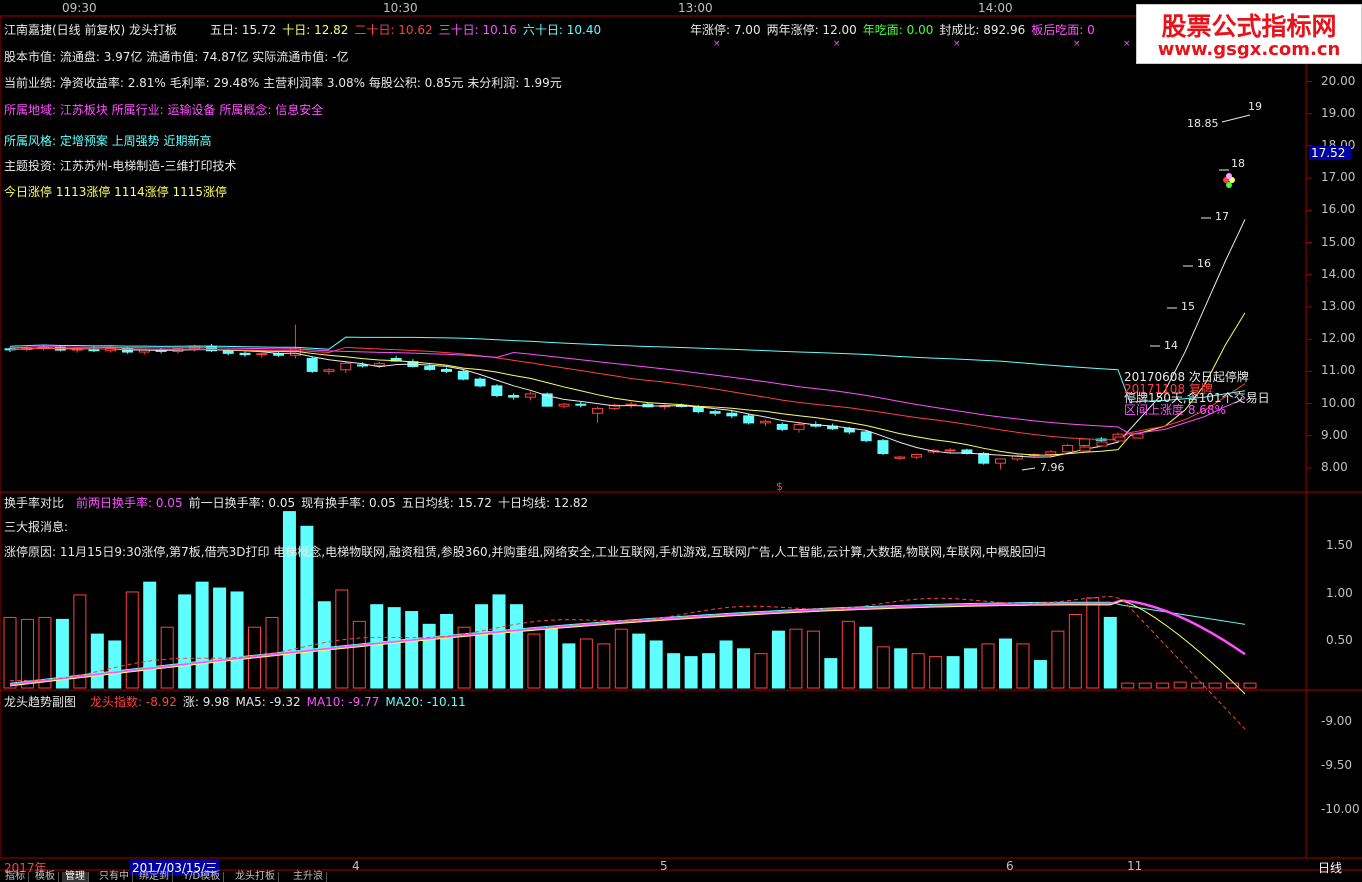 The width and height of the screenshot is (1362, 882). I want to click on price-tick-4: 16.00, so click(1338, 209).